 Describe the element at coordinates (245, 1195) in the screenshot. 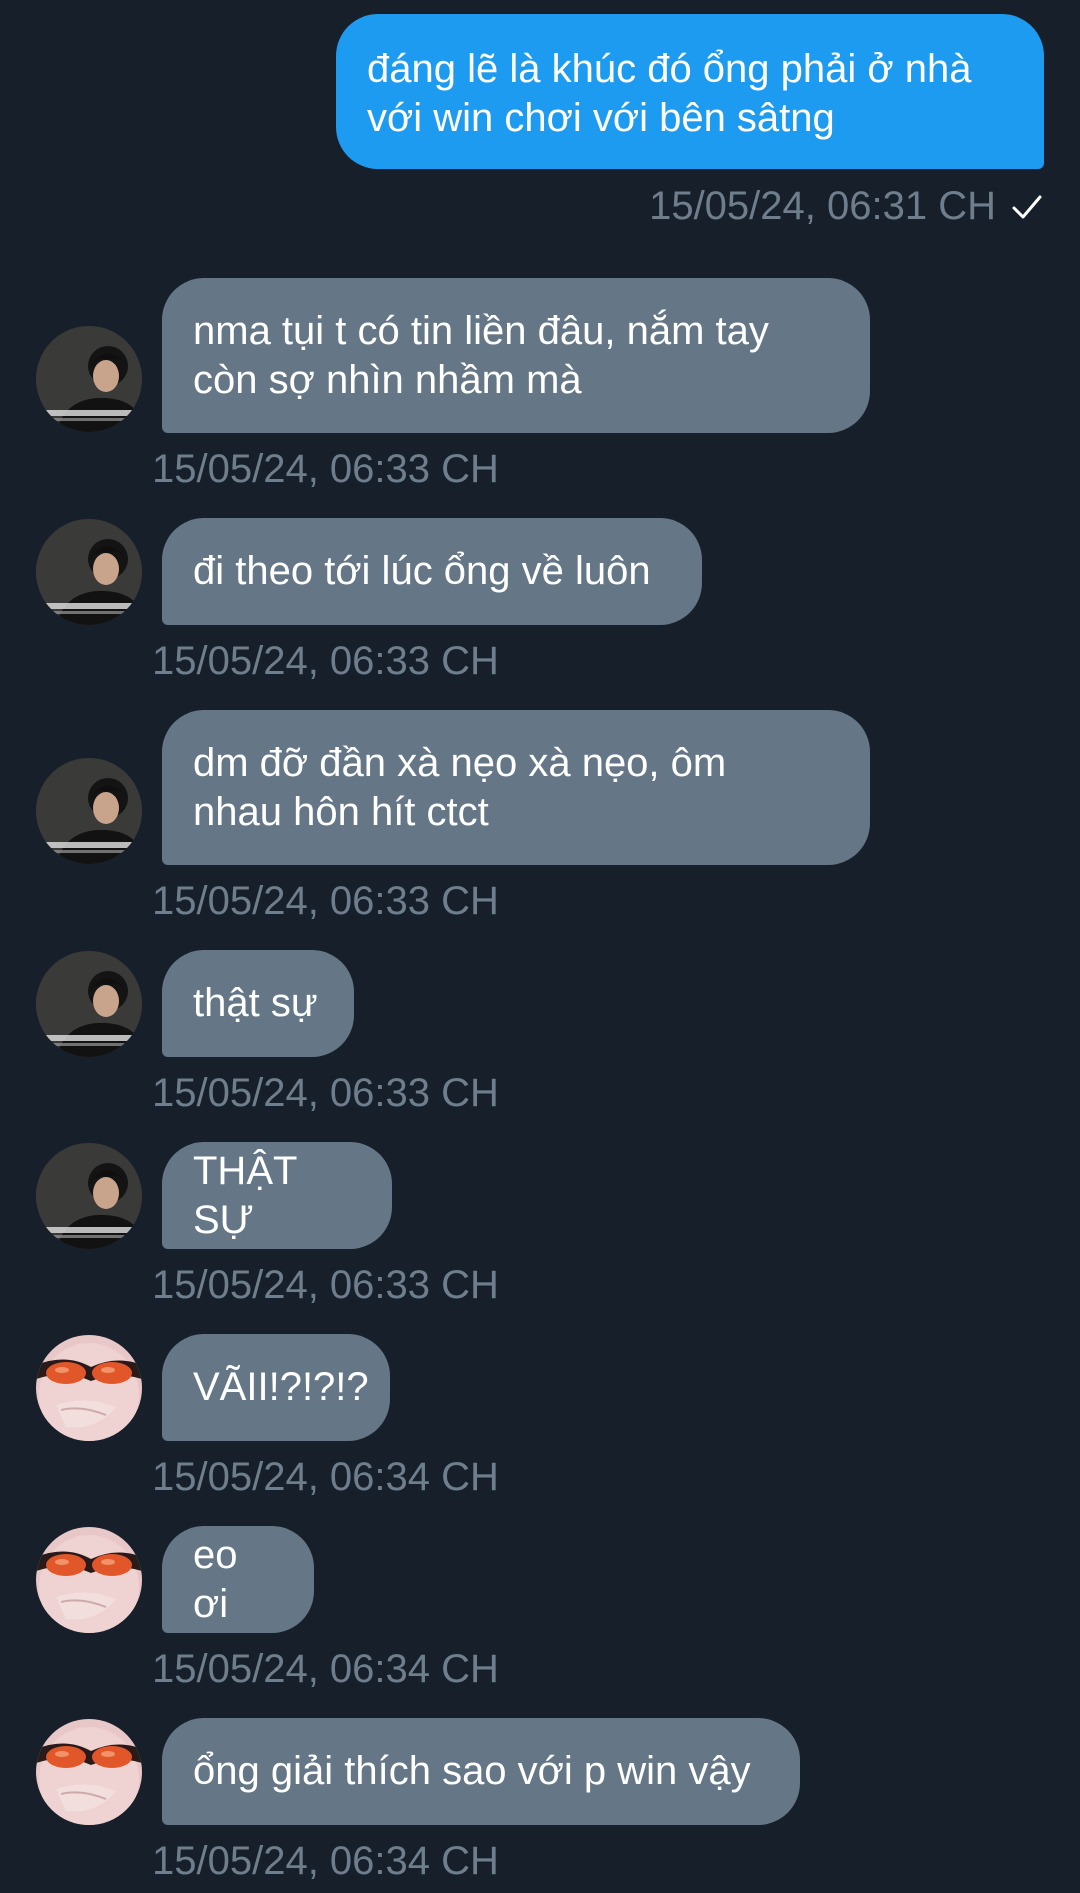

I see `message-text: THẬT SỰ` at that location.